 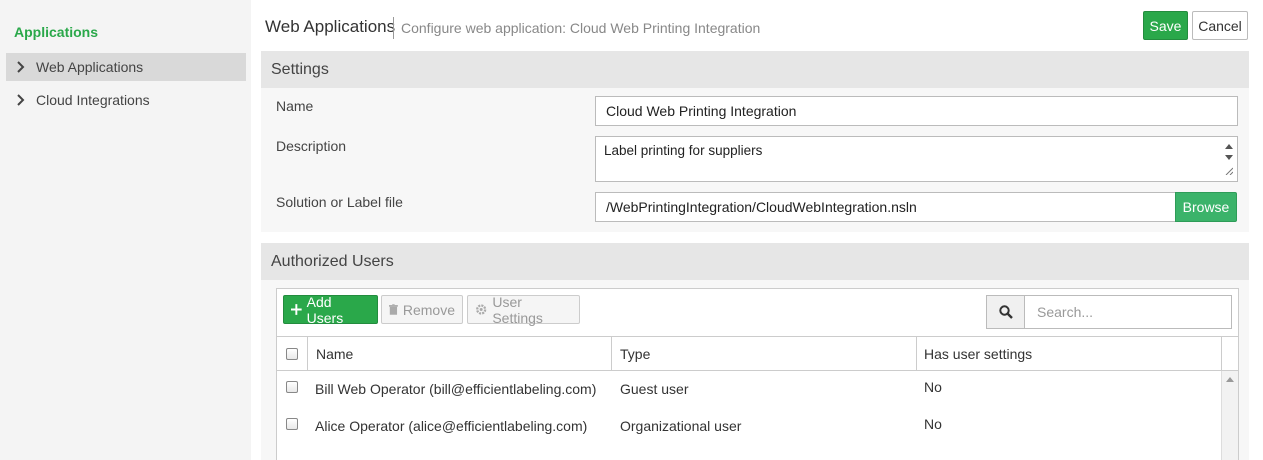 I want to click on description-value: Label printing for suppliers, so click(x=683, y=150).